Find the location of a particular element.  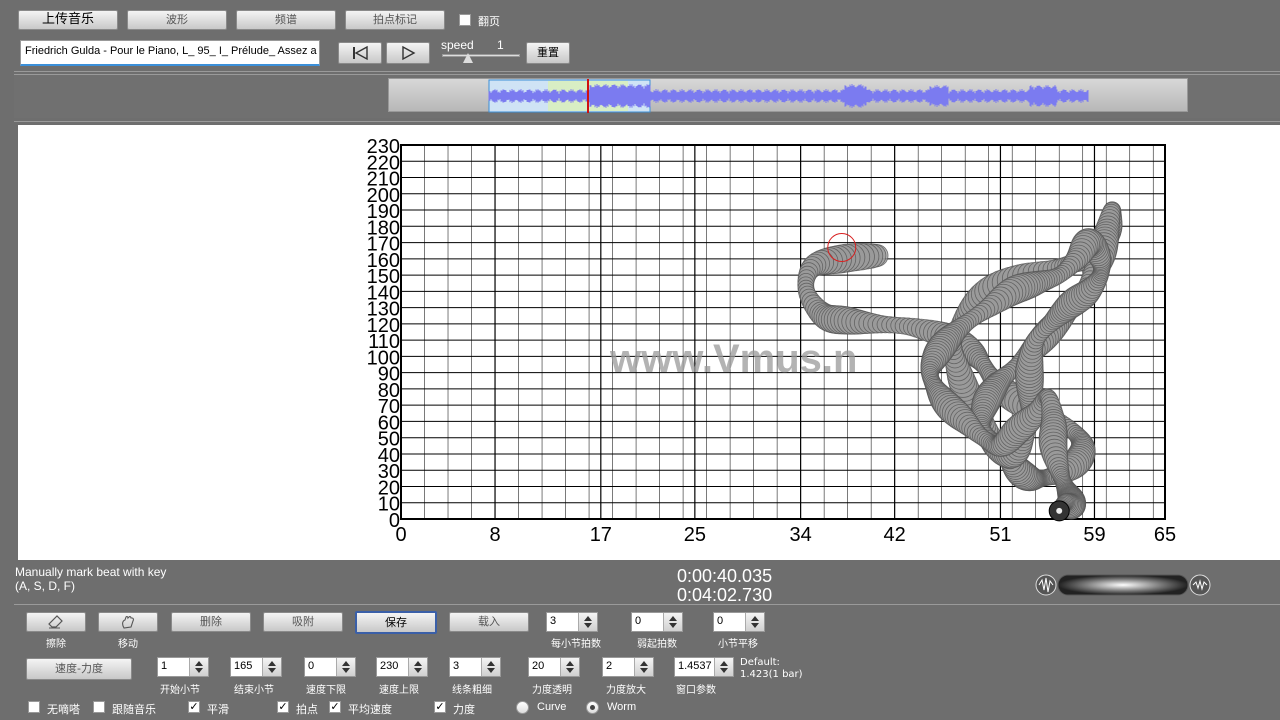

rewind-button is located at coordinates (360, 53).